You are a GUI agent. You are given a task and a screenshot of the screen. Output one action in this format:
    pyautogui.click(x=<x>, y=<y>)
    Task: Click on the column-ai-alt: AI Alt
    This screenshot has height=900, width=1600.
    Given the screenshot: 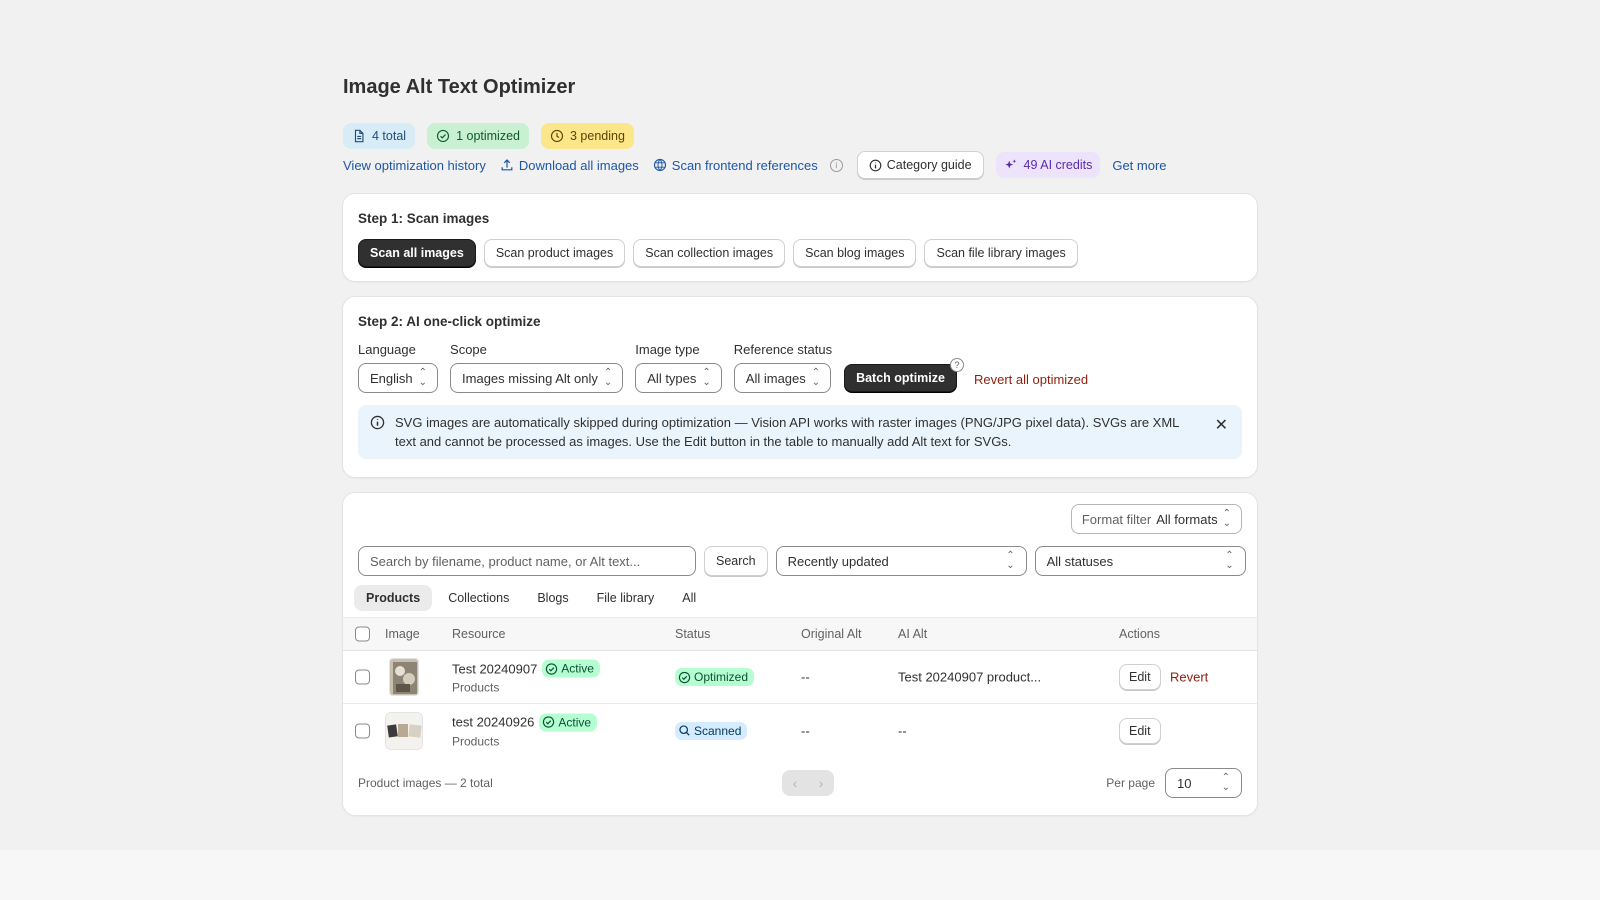 What is the action you would take?
    pyautogui.click(x=913, y=634)
    